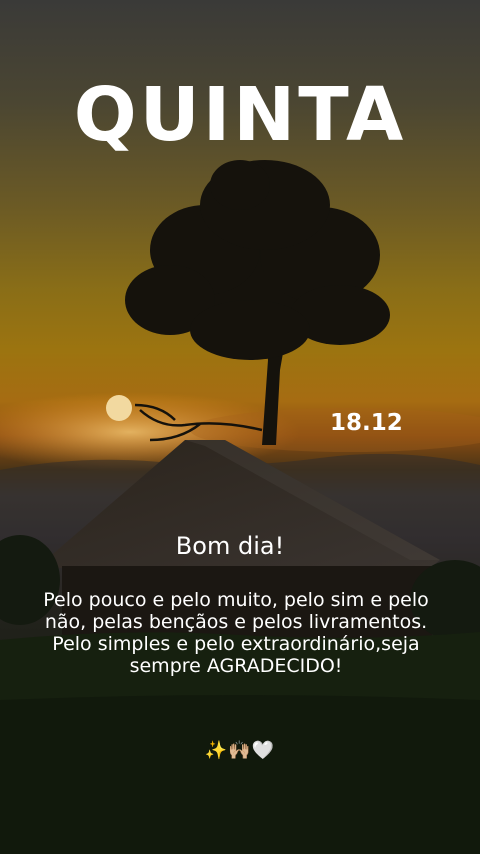 The height and width of the screenshot is (854, 480). I want to click on tree-canopy, so click(257, 260).